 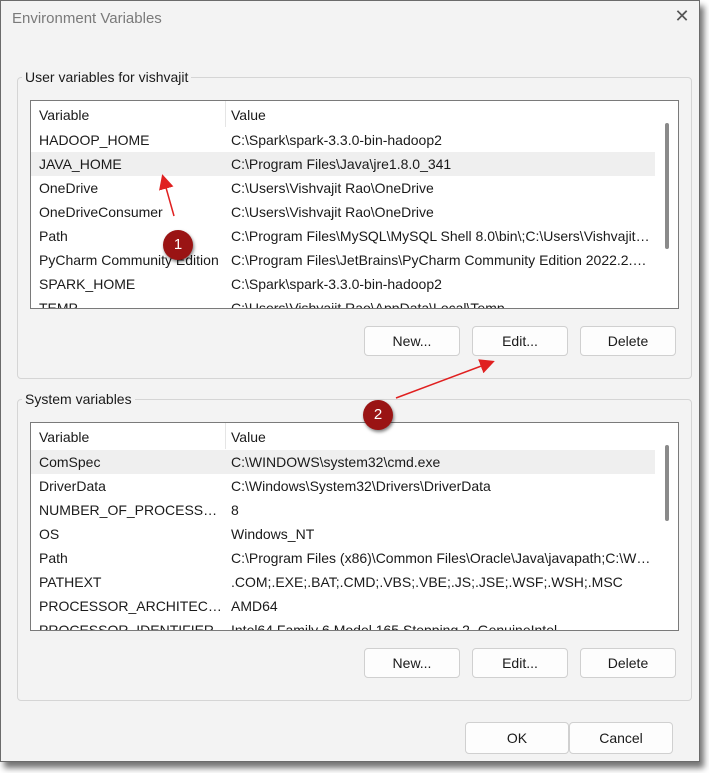 I want to click on annotation-marker-1: 1, so click(x=178, y=245).